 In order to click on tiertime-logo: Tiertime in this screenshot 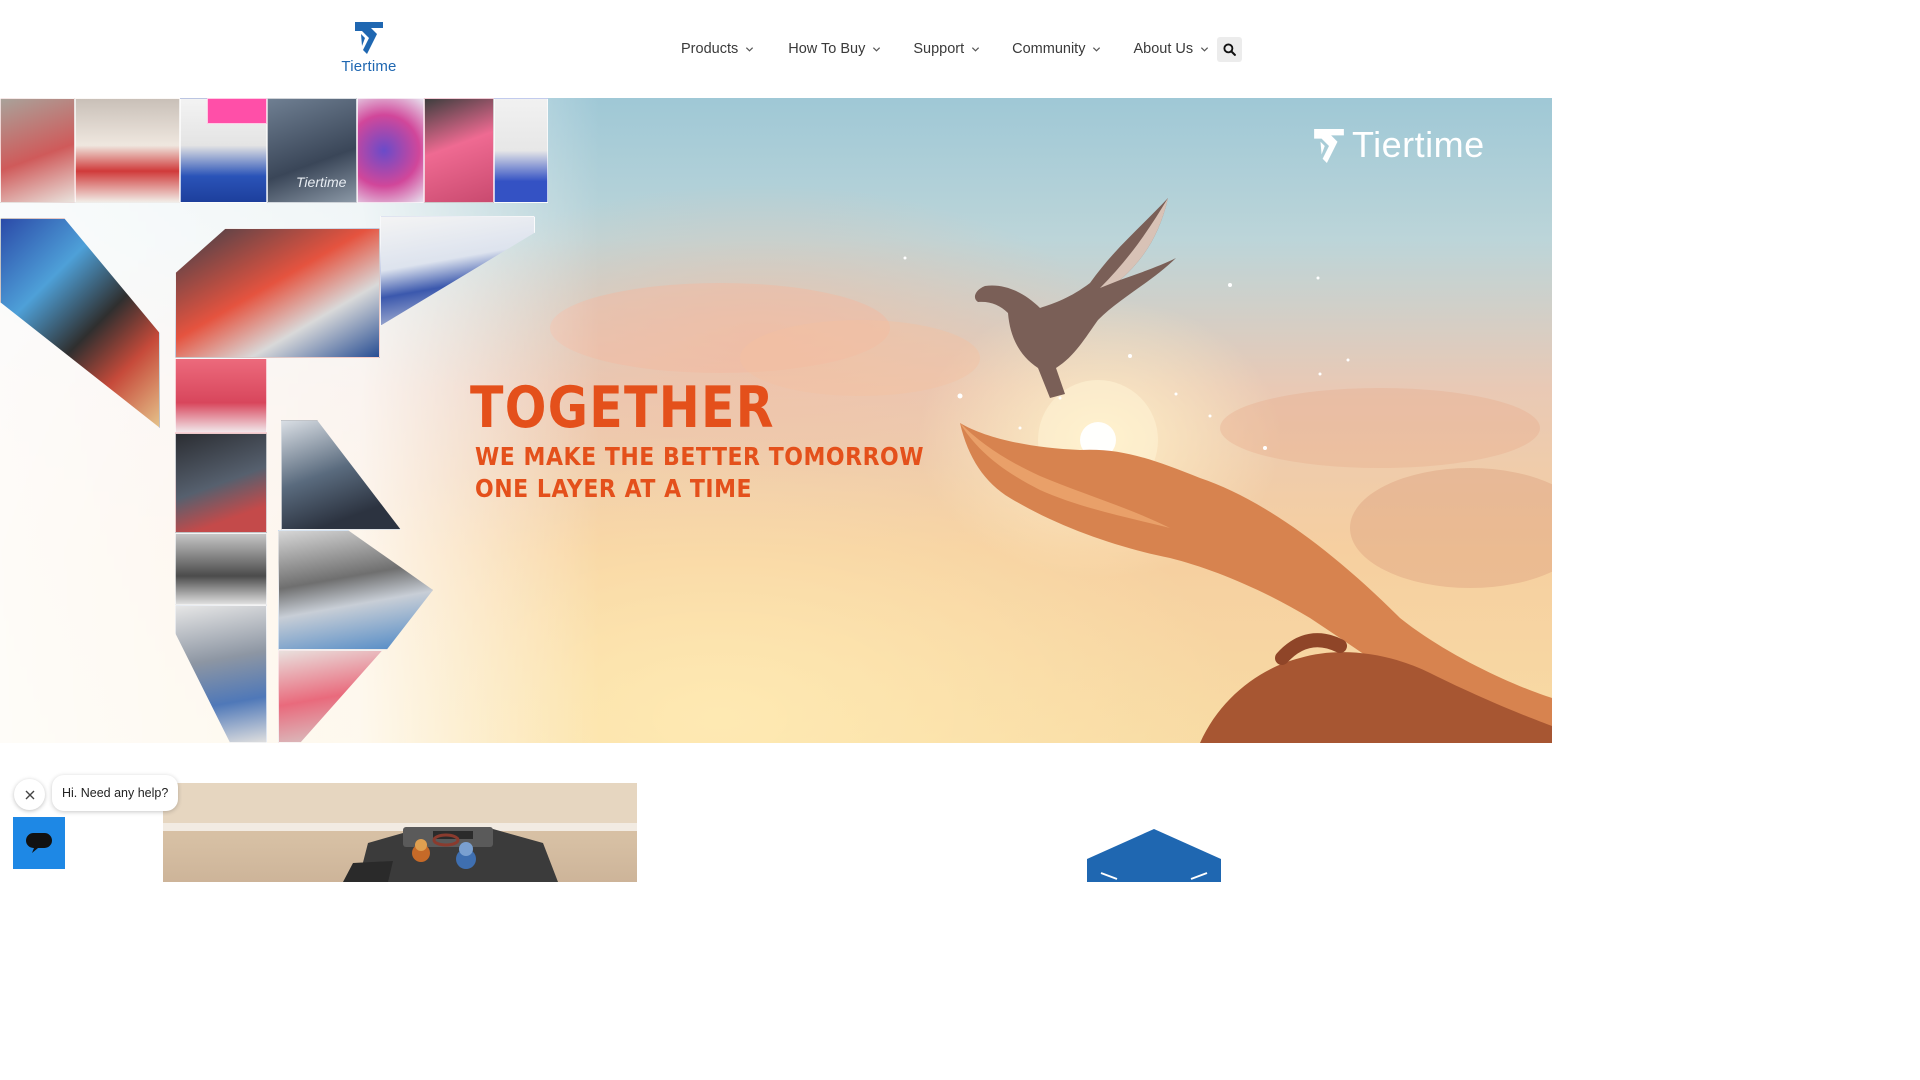, I will do `click(369, 49)`.